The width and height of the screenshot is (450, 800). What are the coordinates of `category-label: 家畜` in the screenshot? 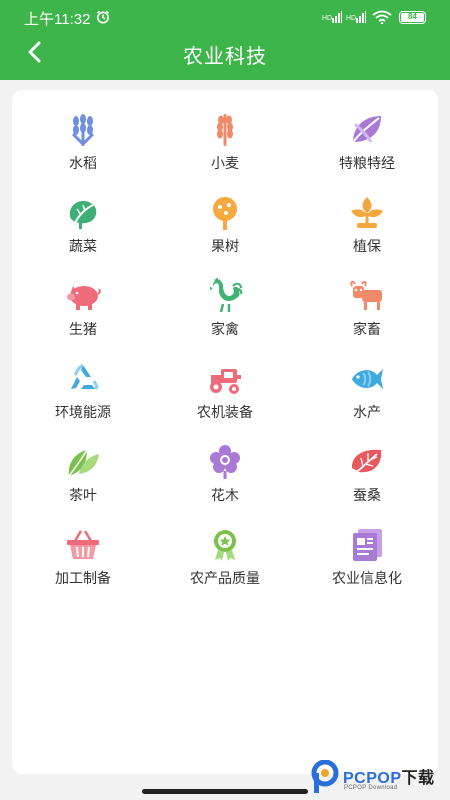 It's located at (367, 329).